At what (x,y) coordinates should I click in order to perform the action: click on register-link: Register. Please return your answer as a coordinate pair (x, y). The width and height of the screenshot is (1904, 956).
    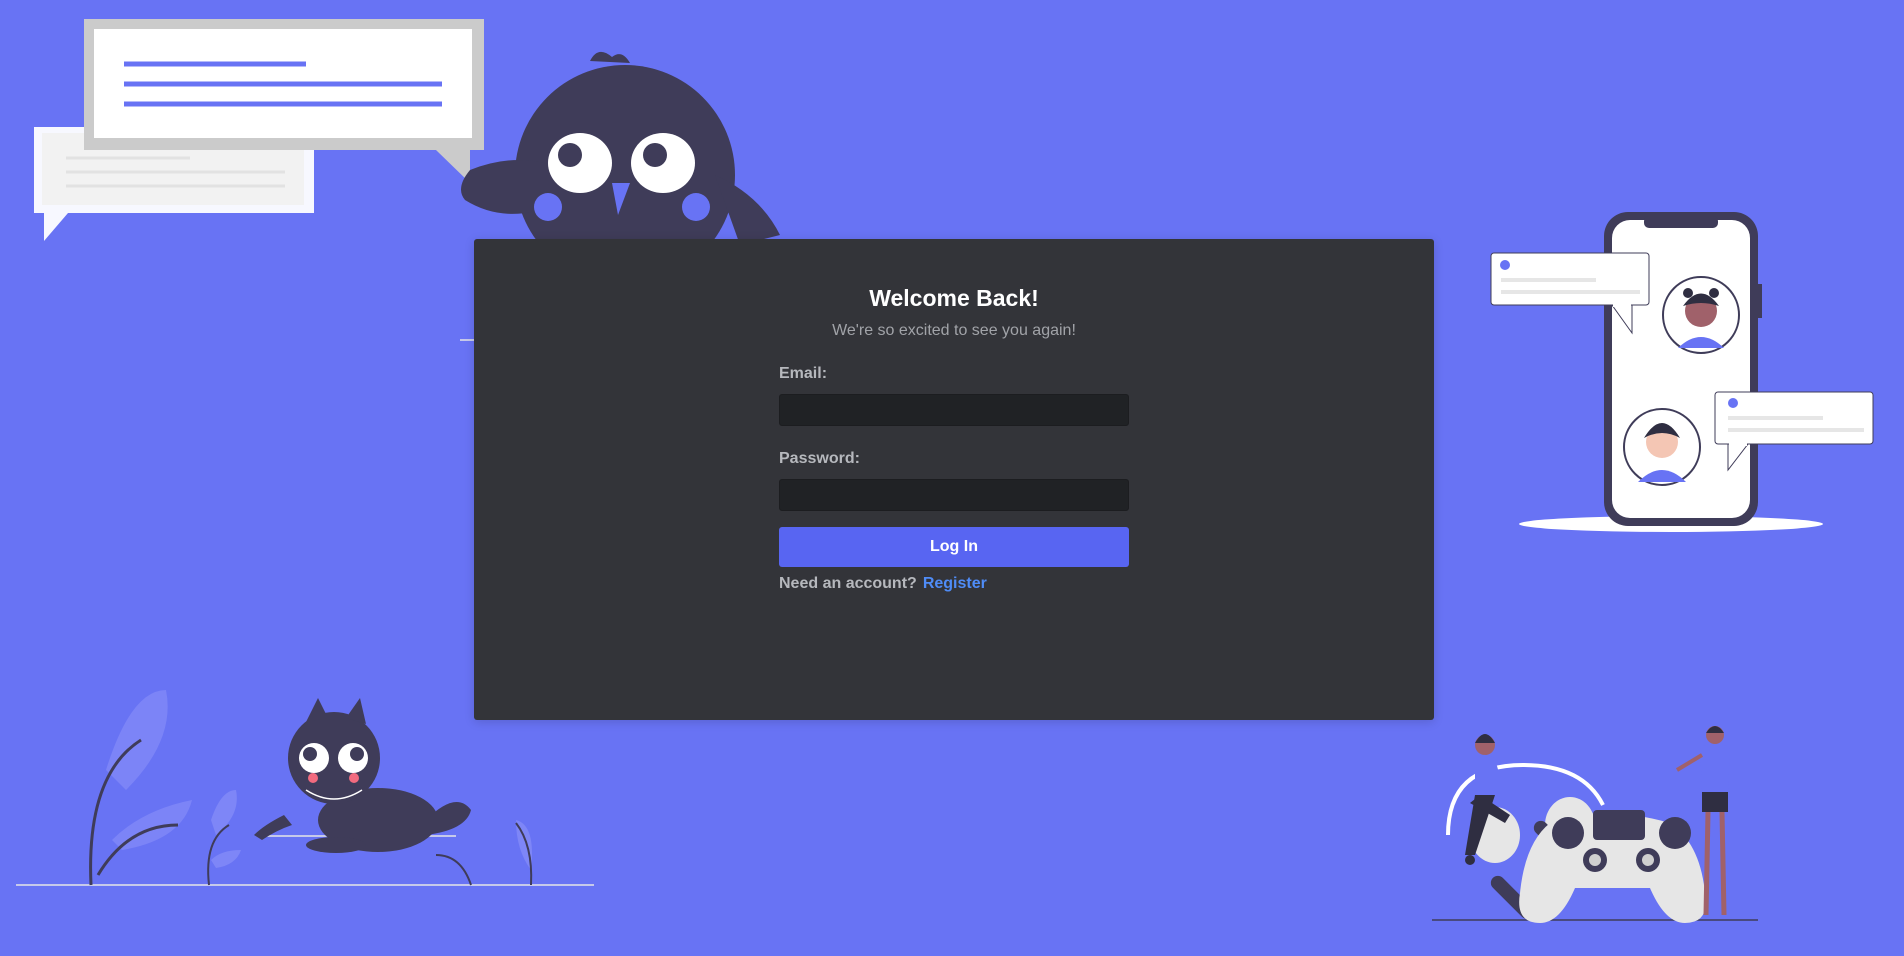
    Looking at the image, I should click on (955, 583).